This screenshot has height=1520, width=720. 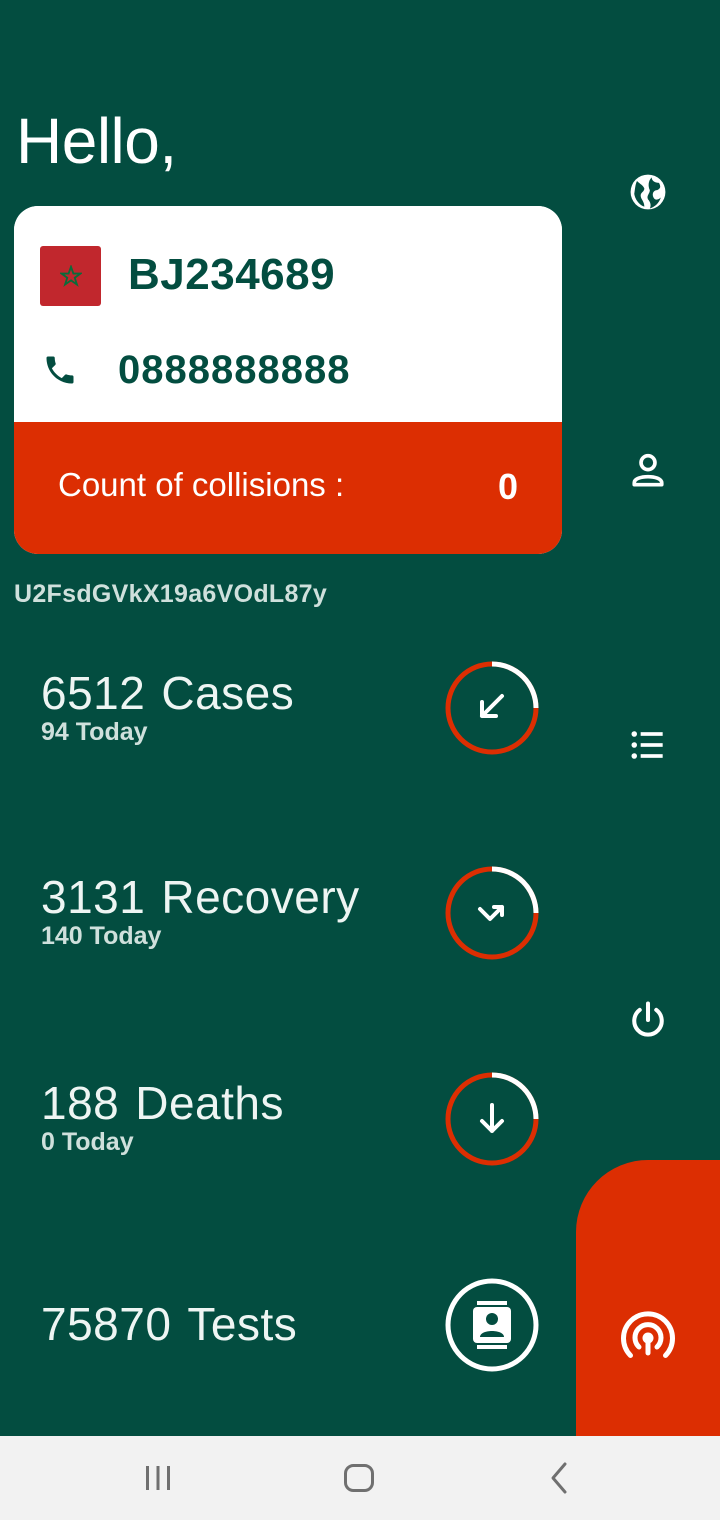 I want to click on stat-tests: 75870 Tests, so click(x=169, y=1324).